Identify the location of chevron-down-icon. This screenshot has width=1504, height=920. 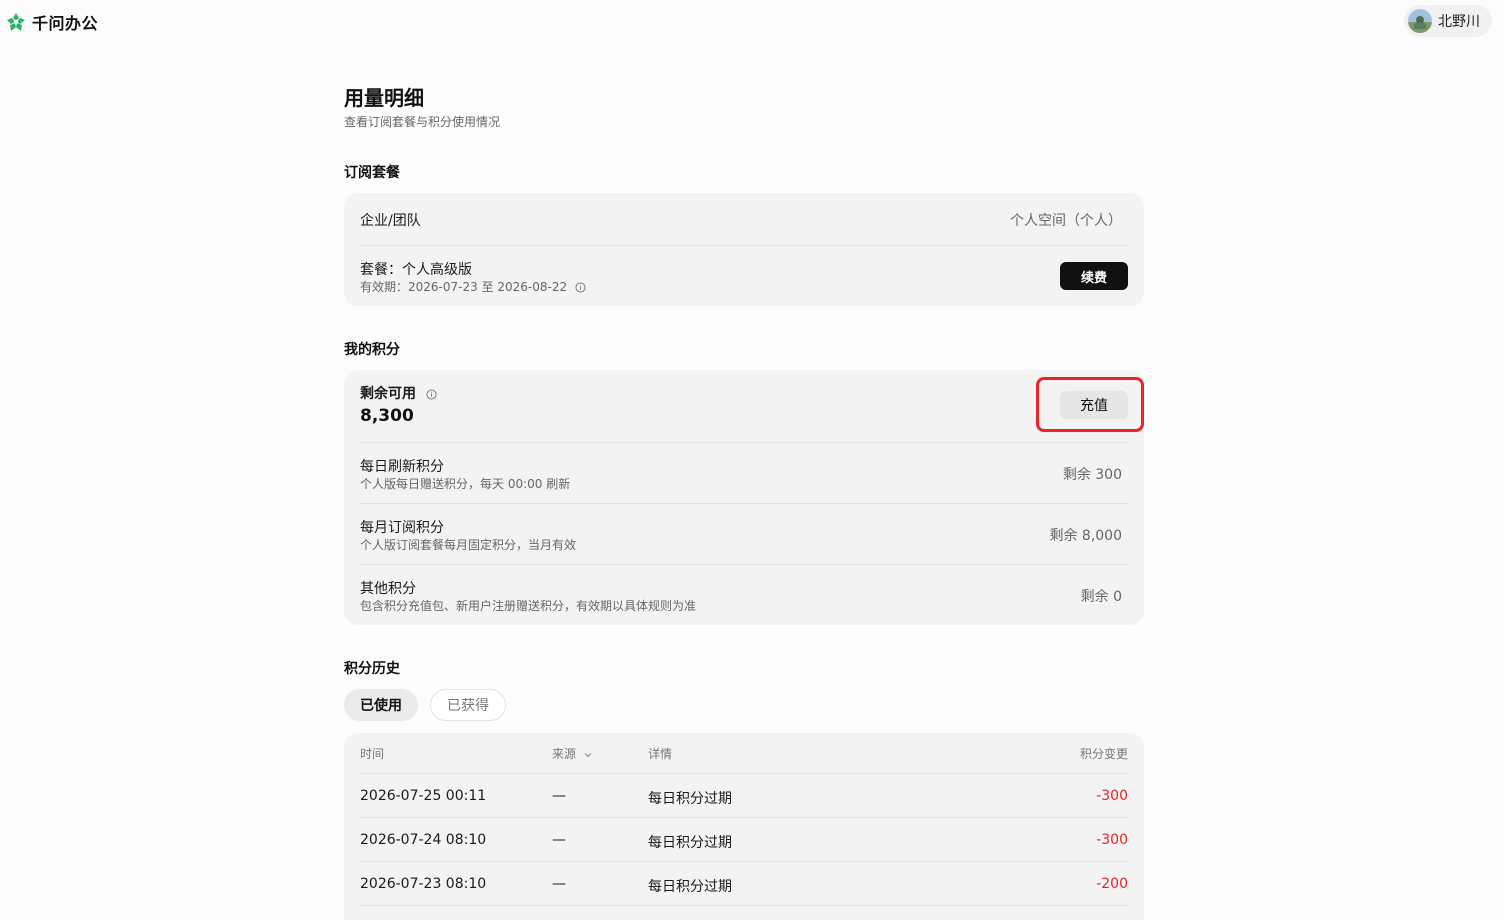
(588, 754).